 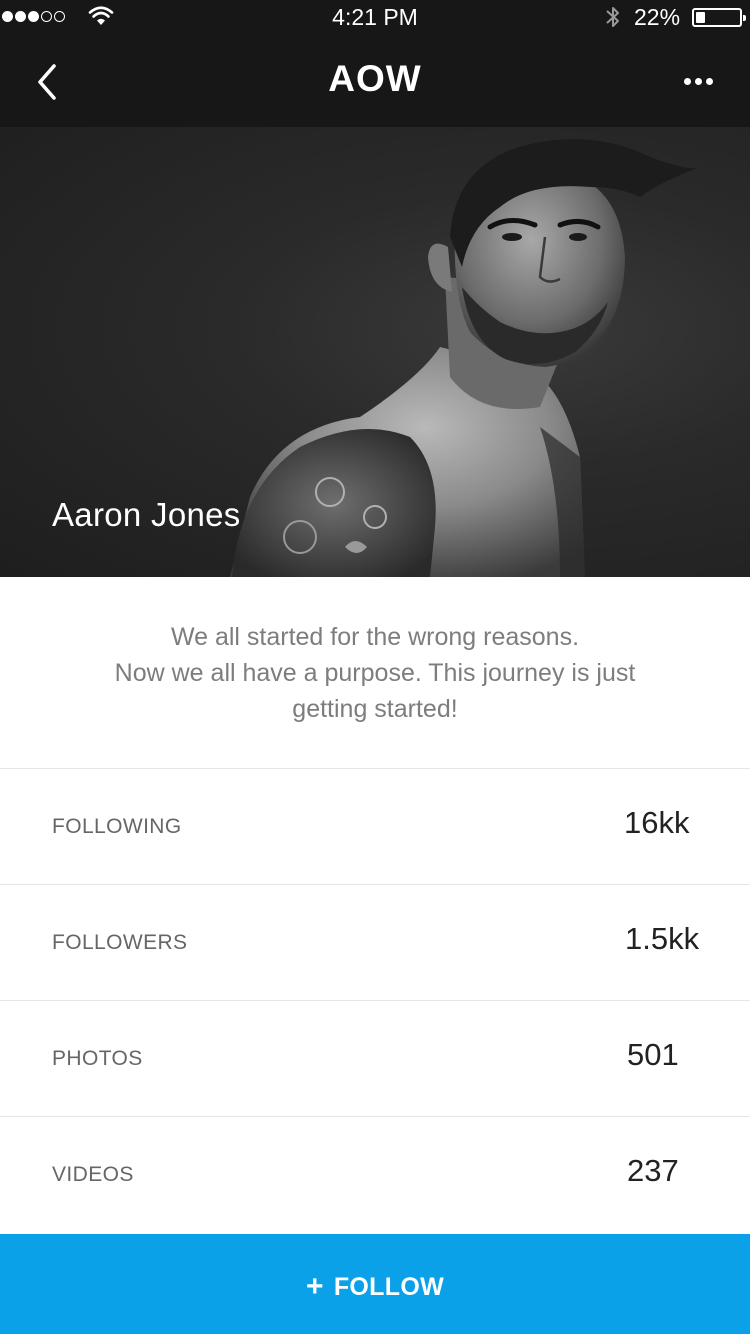 What do you see at coordinates (719, 17) in the screenshot?
I see `battery-icon` at bounding box center [719, 17].